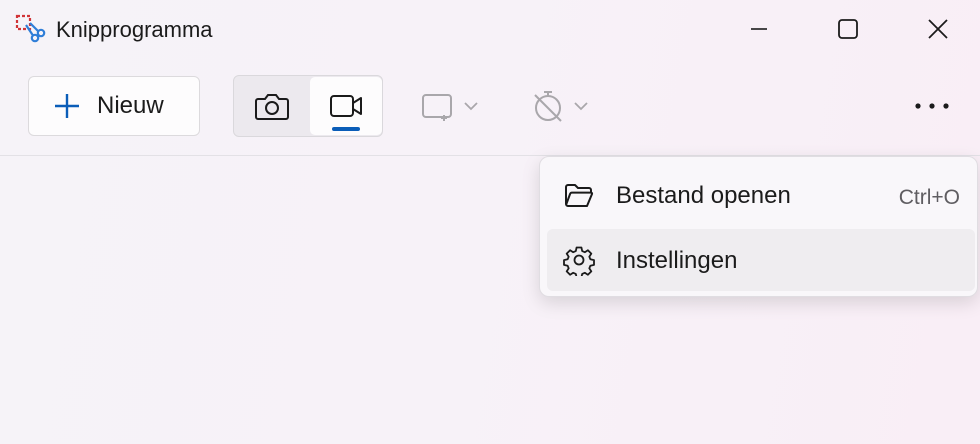 The height and width of the screenshot is (444, 980). Describe the element at coordinates (67, 106) in the screenshot. I see `plus-icon` at that location.